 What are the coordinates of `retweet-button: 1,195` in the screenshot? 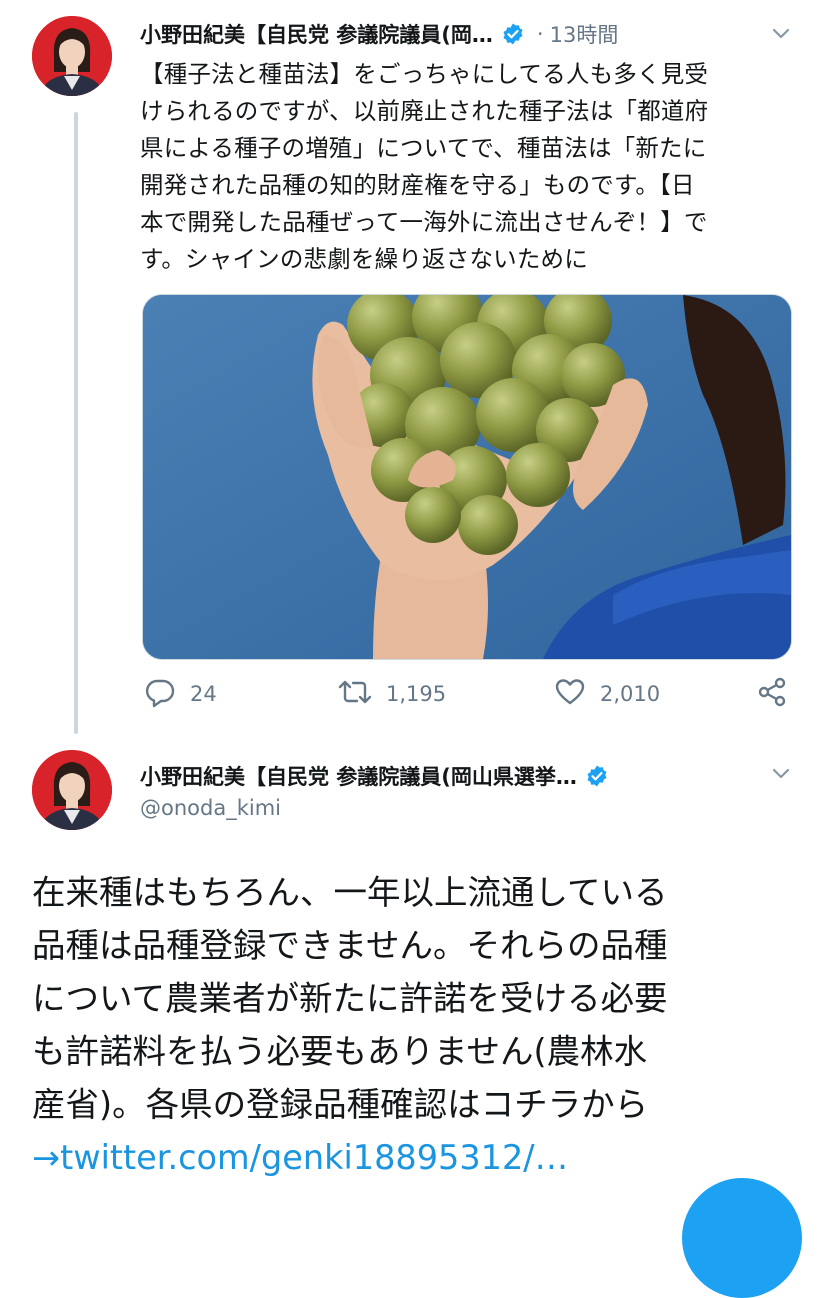 It's located at (392, 694).